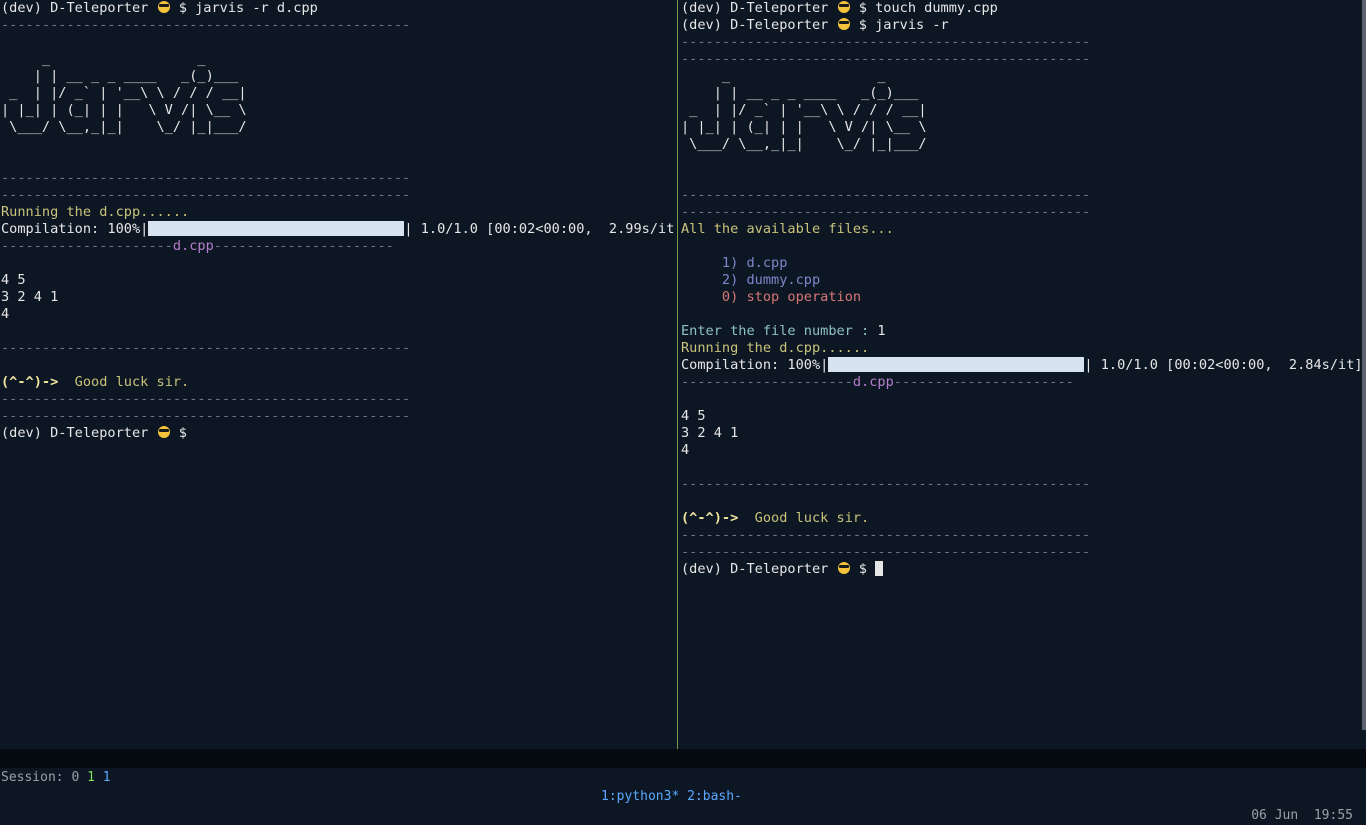 The image size is (1366, 825). Describe the element at coordinates (671, 796) in the screenshot. I see `window-list: 1:python3* 2:bash-` at that location.